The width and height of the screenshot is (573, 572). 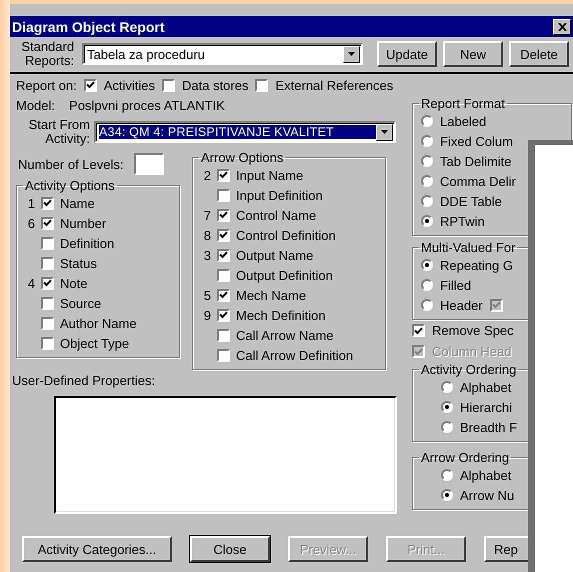 I want to click on option-label: Fixed Colum, so click(x=476, y=141).